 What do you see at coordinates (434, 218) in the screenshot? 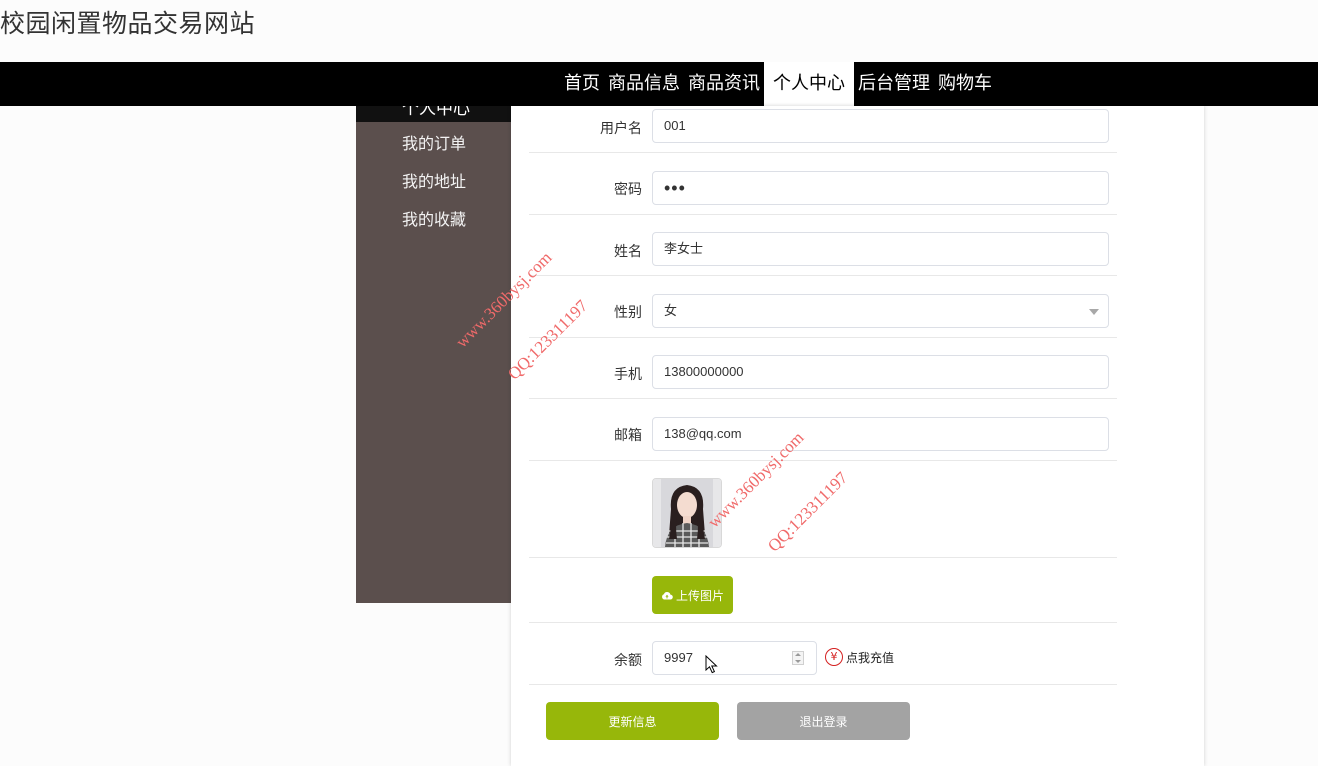
I see `sidebar-item-favorites: 我的收藏` at bounding box center [434, 218].